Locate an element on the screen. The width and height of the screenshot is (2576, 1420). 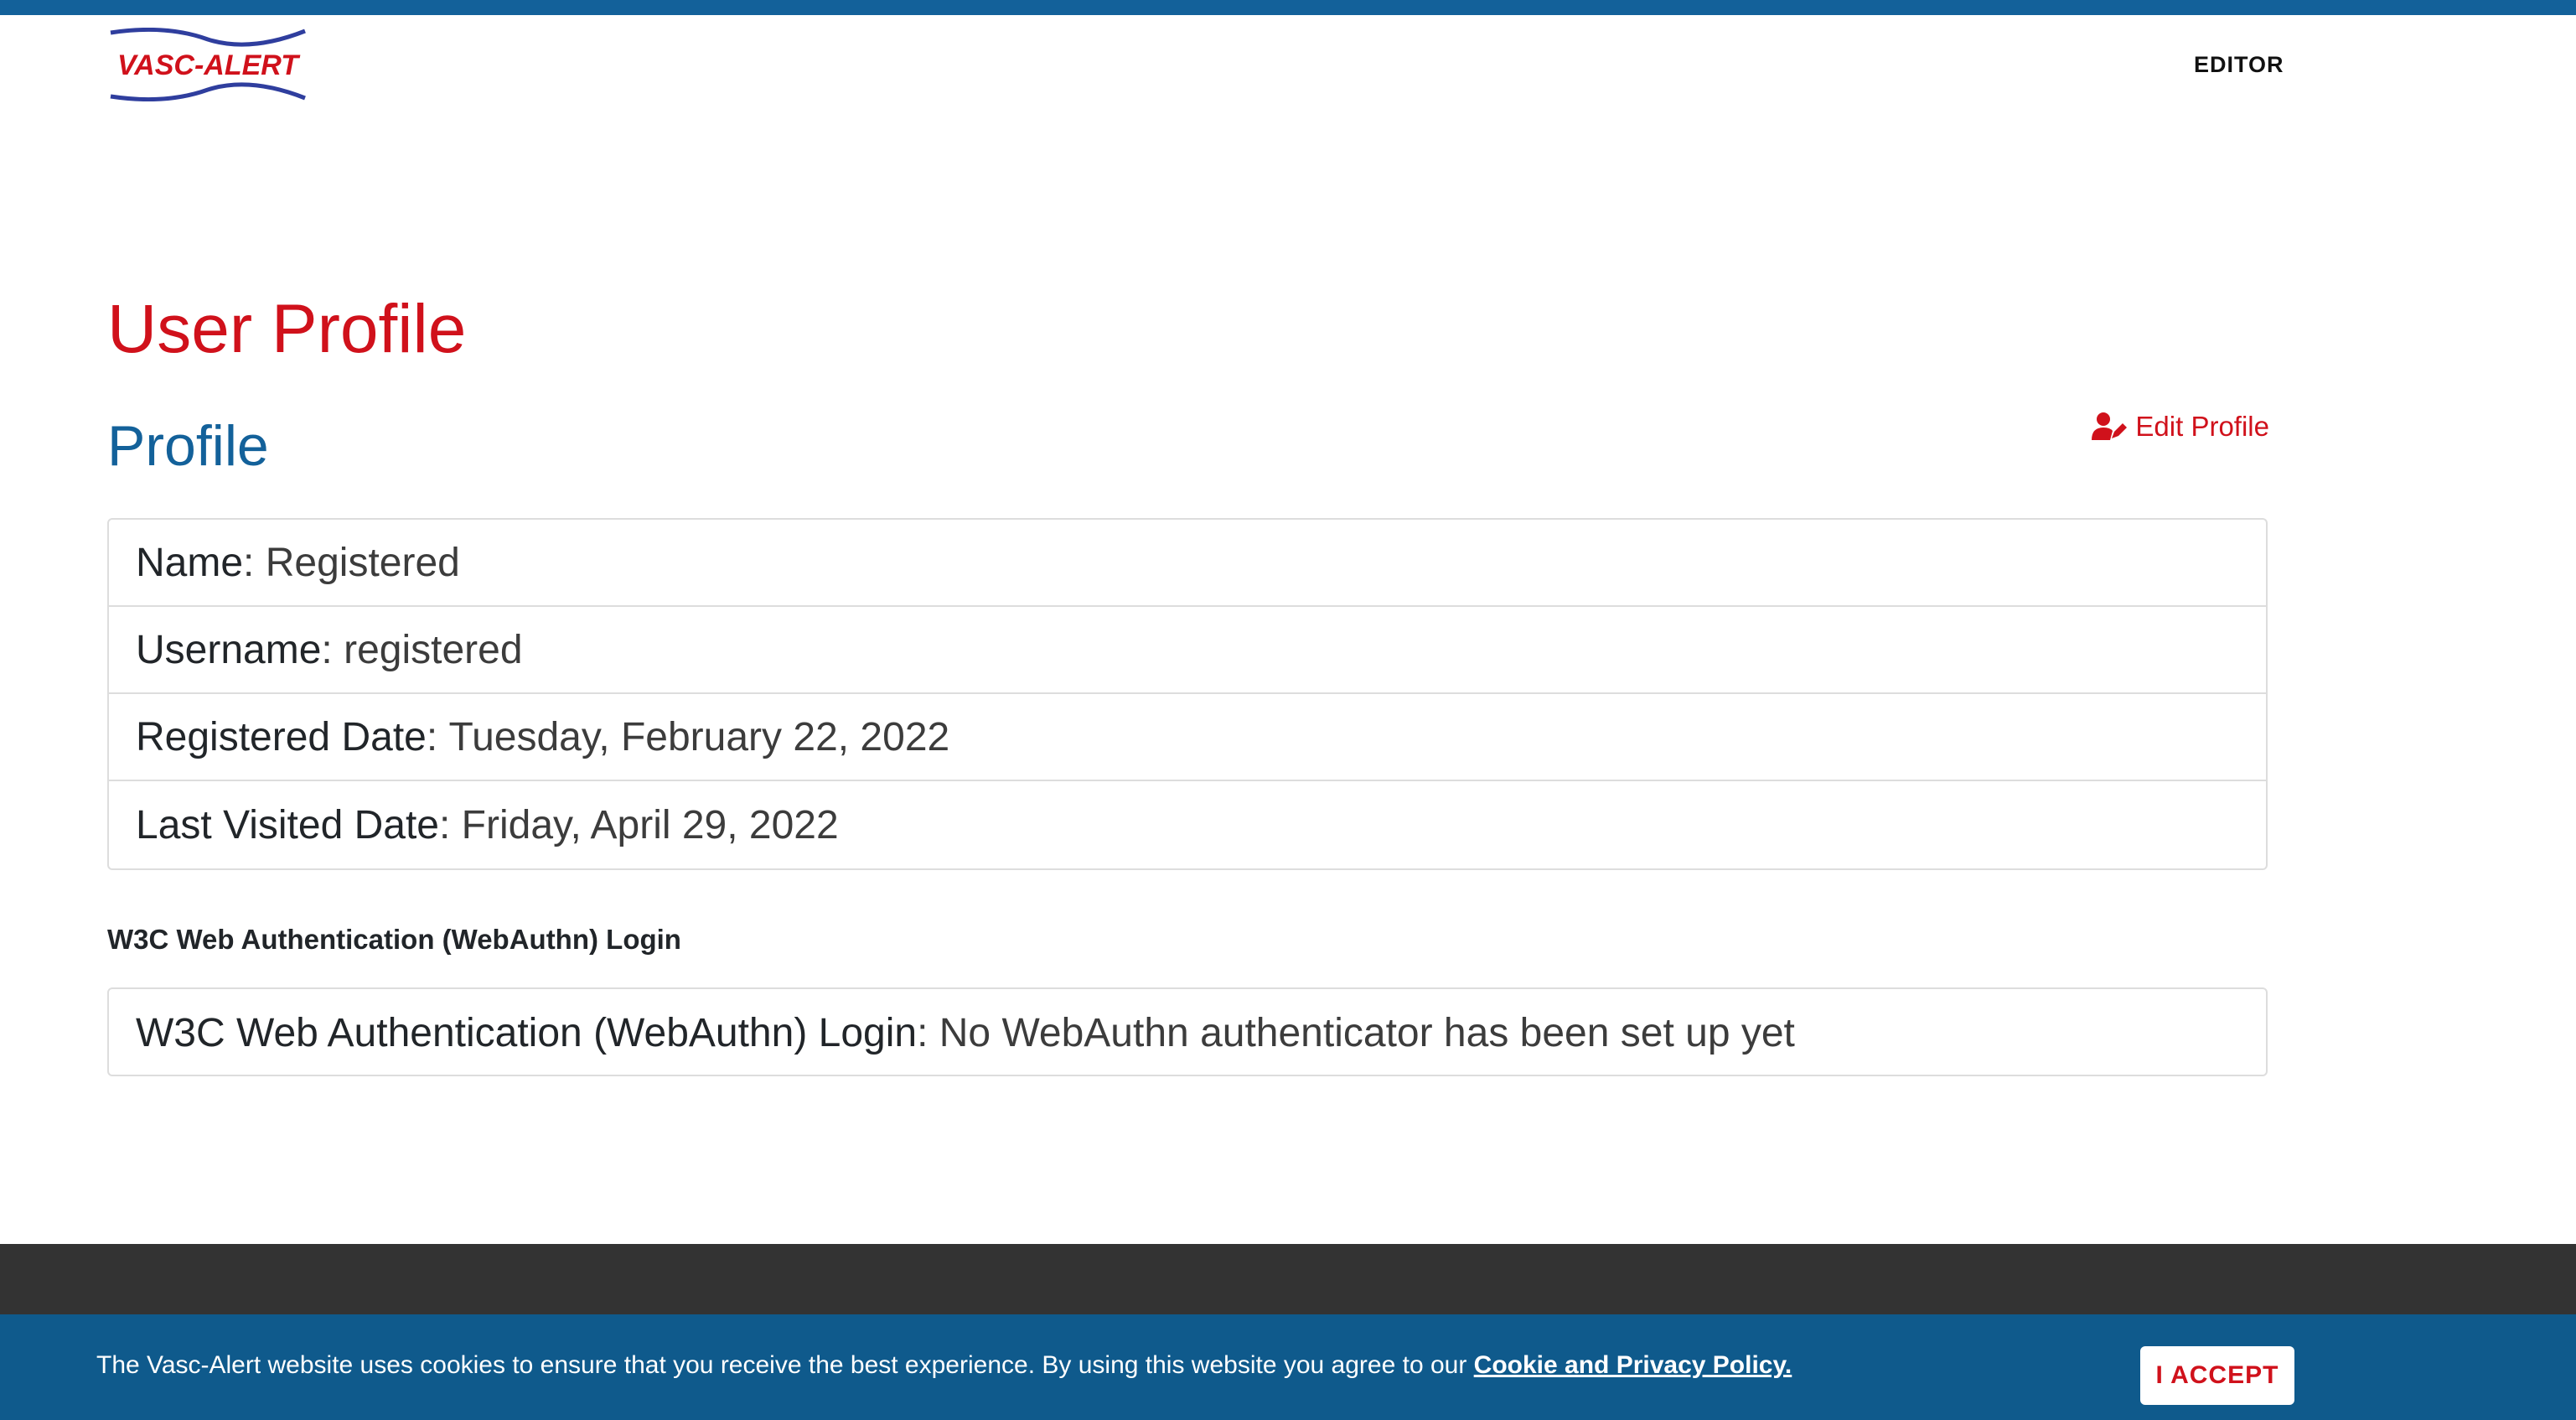
nav-editor-link: EDITOR is located at coordinates (2239, 65).